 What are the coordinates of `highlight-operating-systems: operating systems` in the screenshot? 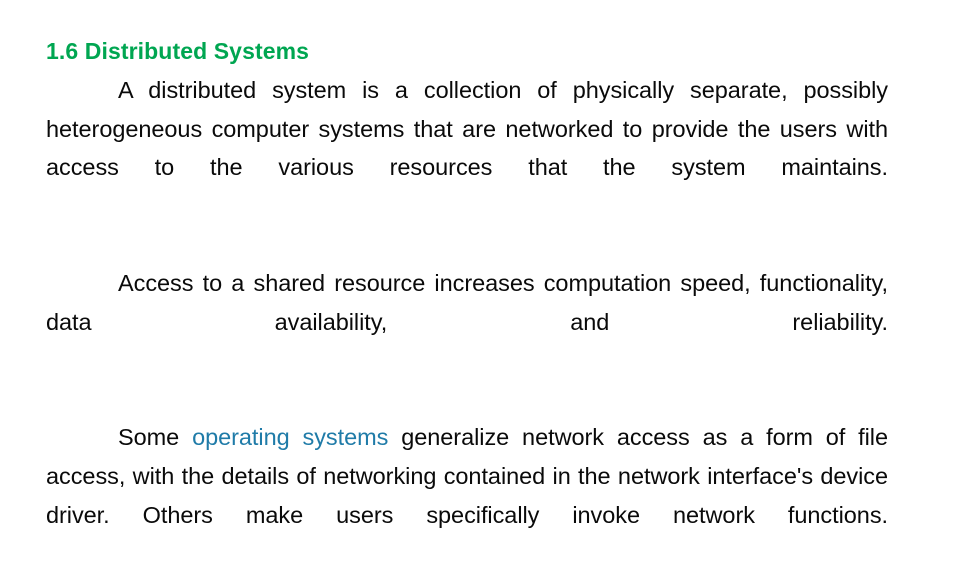 It's located at (290, 437).